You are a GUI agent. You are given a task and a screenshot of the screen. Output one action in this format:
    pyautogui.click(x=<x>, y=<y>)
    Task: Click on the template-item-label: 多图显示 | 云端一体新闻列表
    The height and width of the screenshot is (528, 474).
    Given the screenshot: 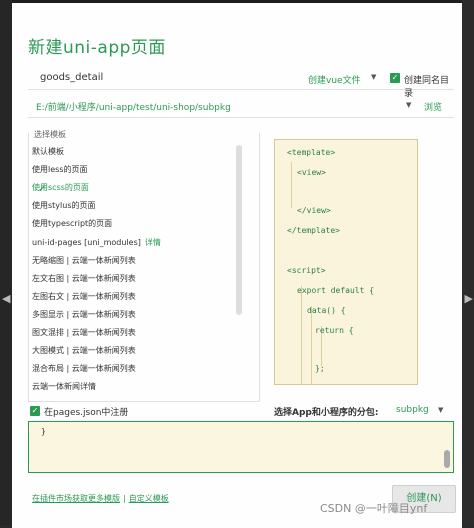 What is the action you would take?
    pyautogui.click(x=84, y=314)
    